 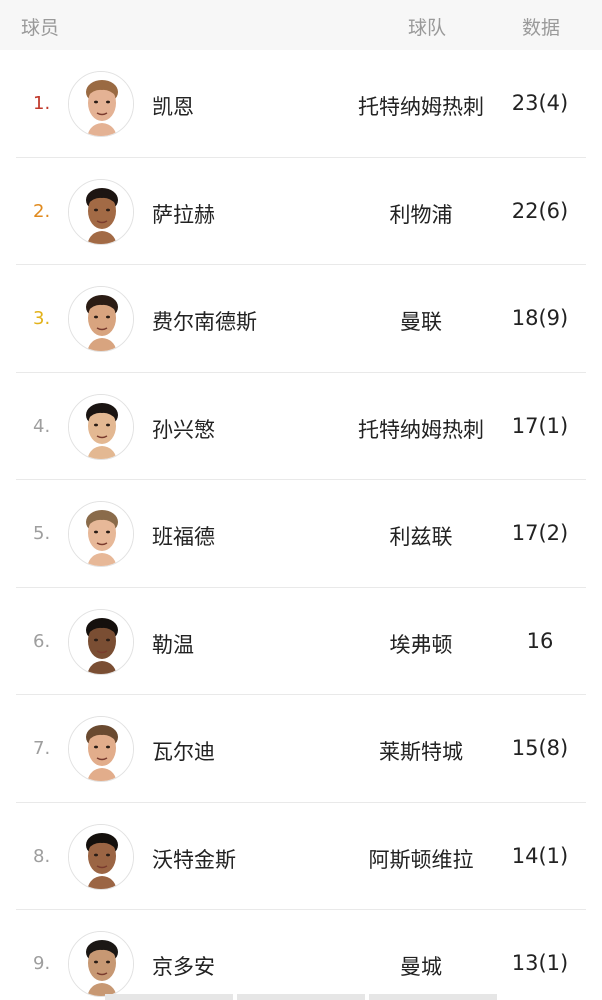 I want to click on header-player: 球员, so click(x=40, y=28).